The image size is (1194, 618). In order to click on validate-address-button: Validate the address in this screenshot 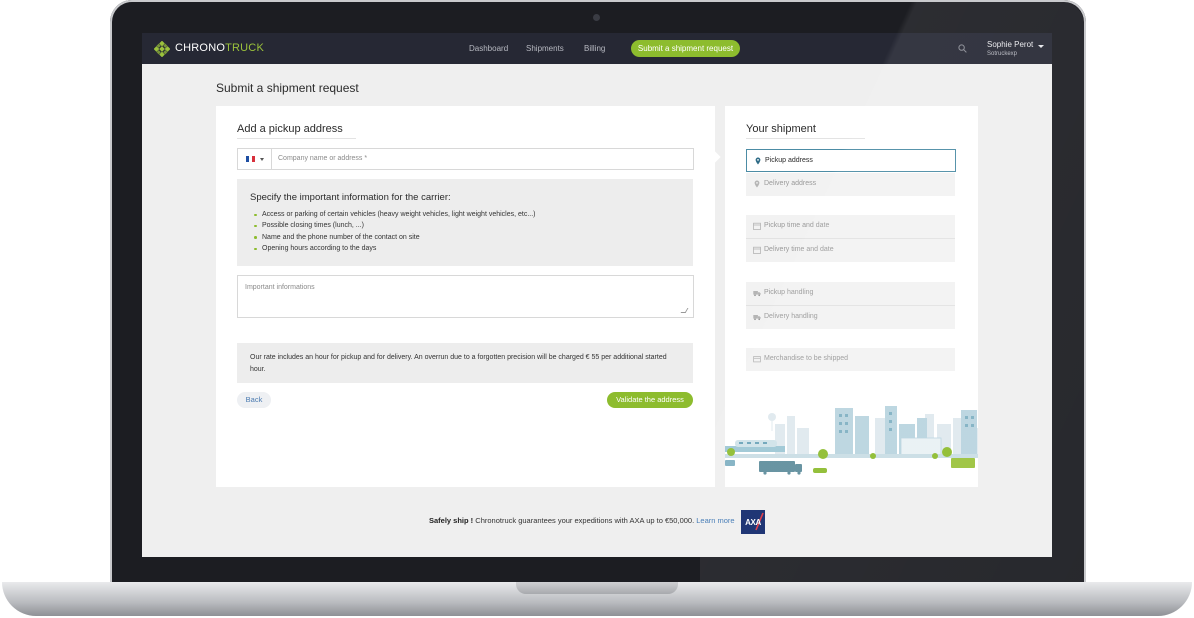, I will do `click(650, 400)`.